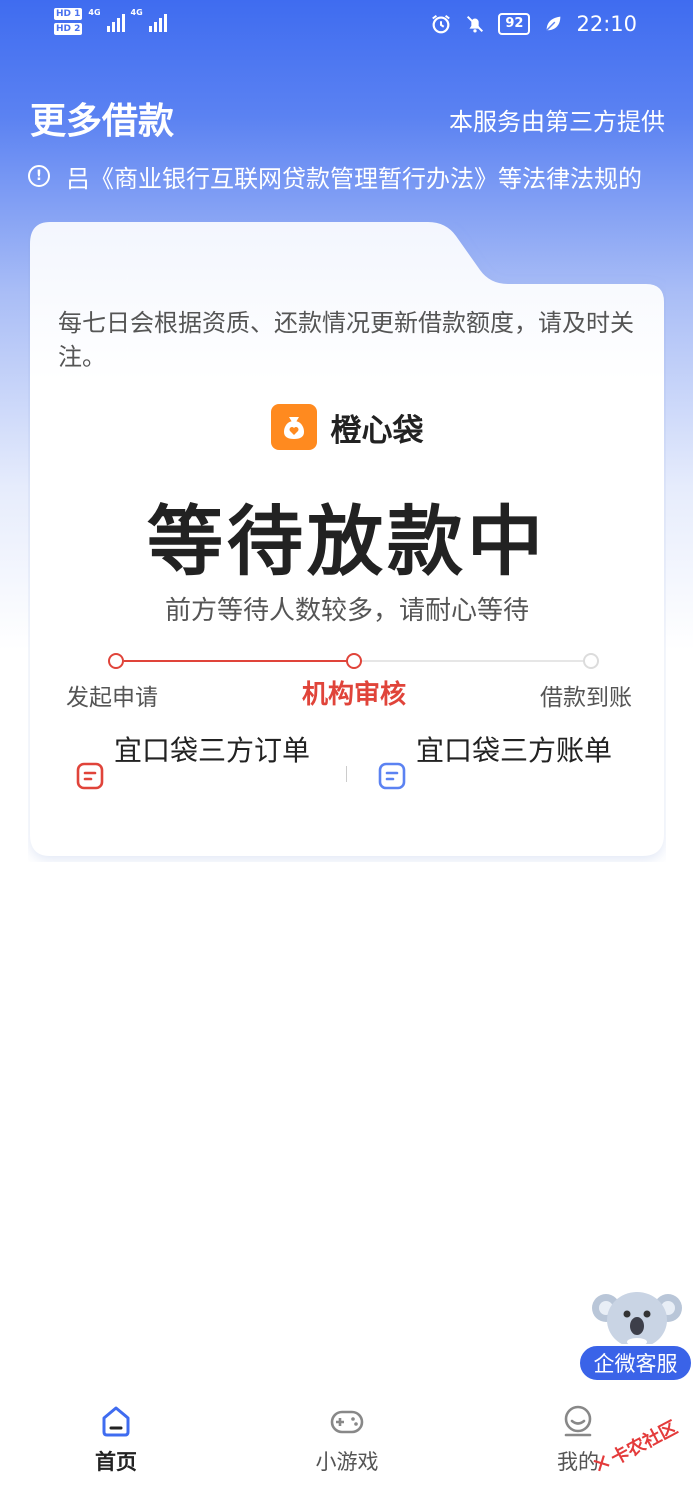 Image resolution: width=693 pixels, height=1500 pixels. Describe the element at coordinates (392, 776) in the screenshot. I see `bill-doc-icon` at that location.